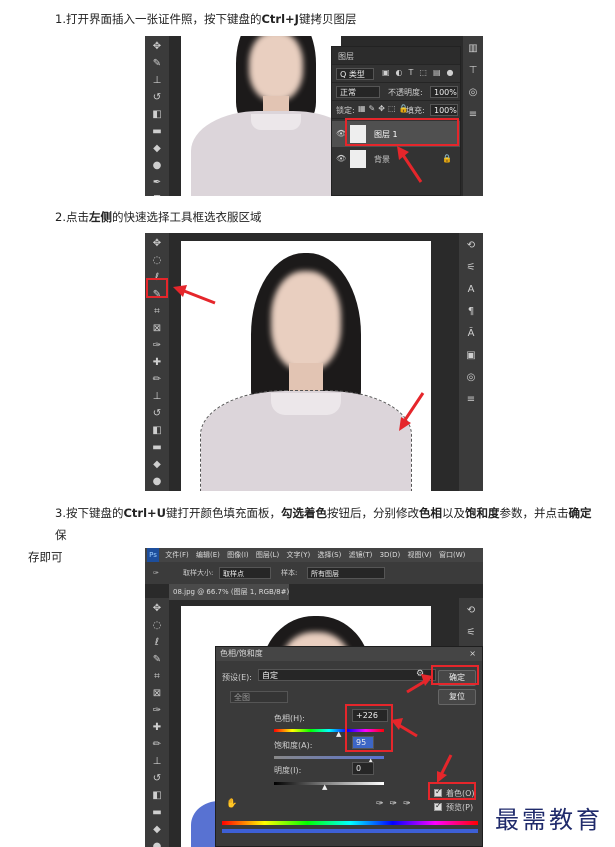 The width and height of the screenshot is (615, 847). I want to click on histogram-icon: ▥, so click(473, 49).